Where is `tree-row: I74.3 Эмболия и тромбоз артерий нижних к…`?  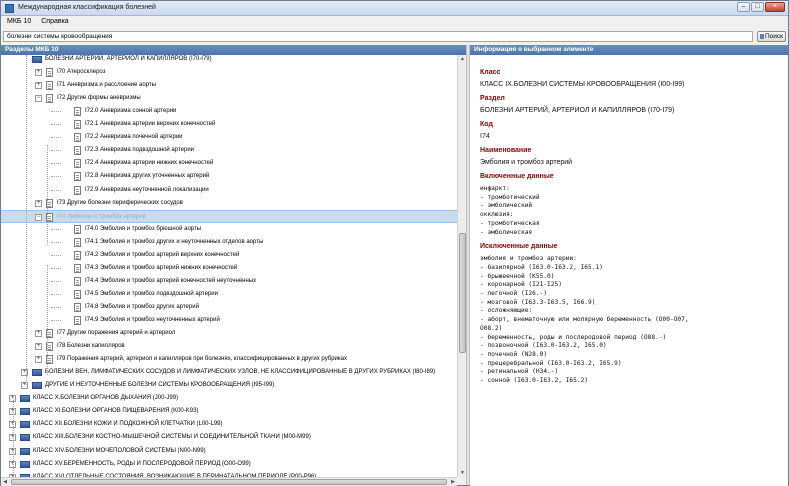
tree-row: I74.3 Эмболия и тромбоз артерий нижних к… is located at coordinates (229, 268).